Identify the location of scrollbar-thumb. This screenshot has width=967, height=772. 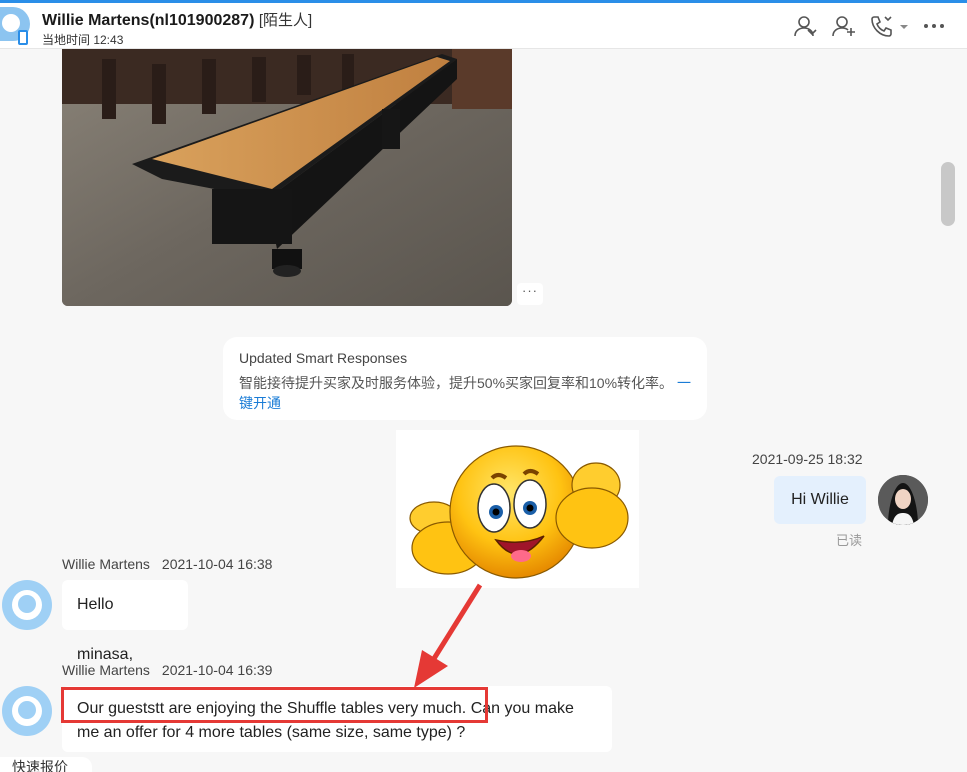
(948, 194).